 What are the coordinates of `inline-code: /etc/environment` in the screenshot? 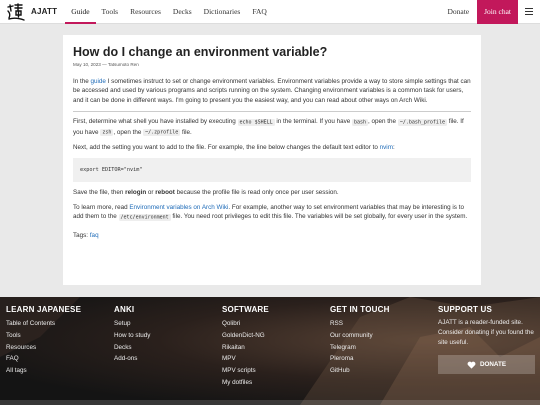 It's located at (144, 217).